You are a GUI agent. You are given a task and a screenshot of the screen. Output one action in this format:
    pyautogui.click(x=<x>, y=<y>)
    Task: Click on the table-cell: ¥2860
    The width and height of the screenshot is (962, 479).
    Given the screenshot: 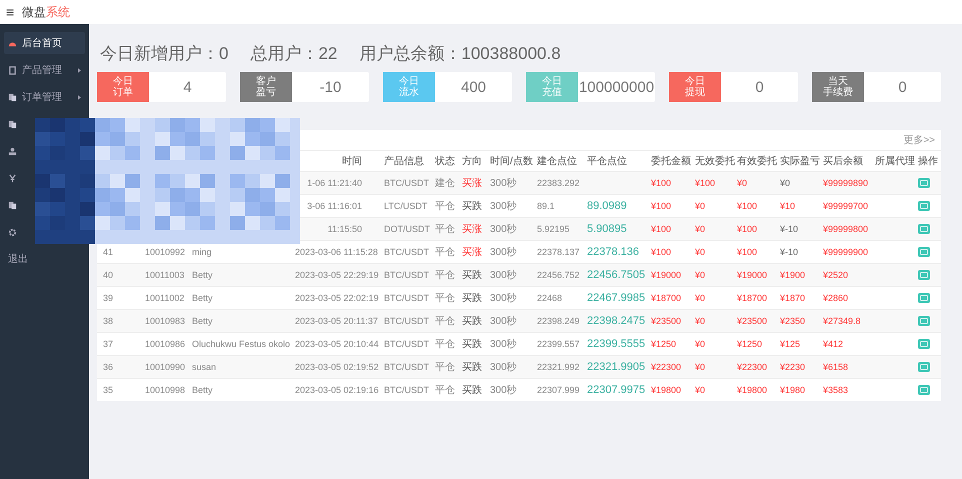 What is the action you would take?
    pyautogui.click(x=835, y=298)
    